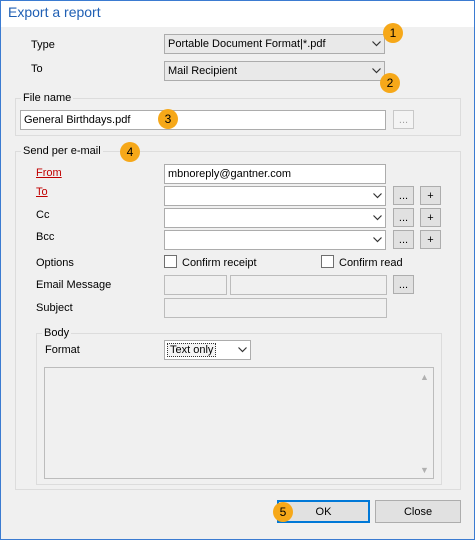 The height and width of the screenshot is (540, 475). I want to click on format-label: Format, so click(62, 350).